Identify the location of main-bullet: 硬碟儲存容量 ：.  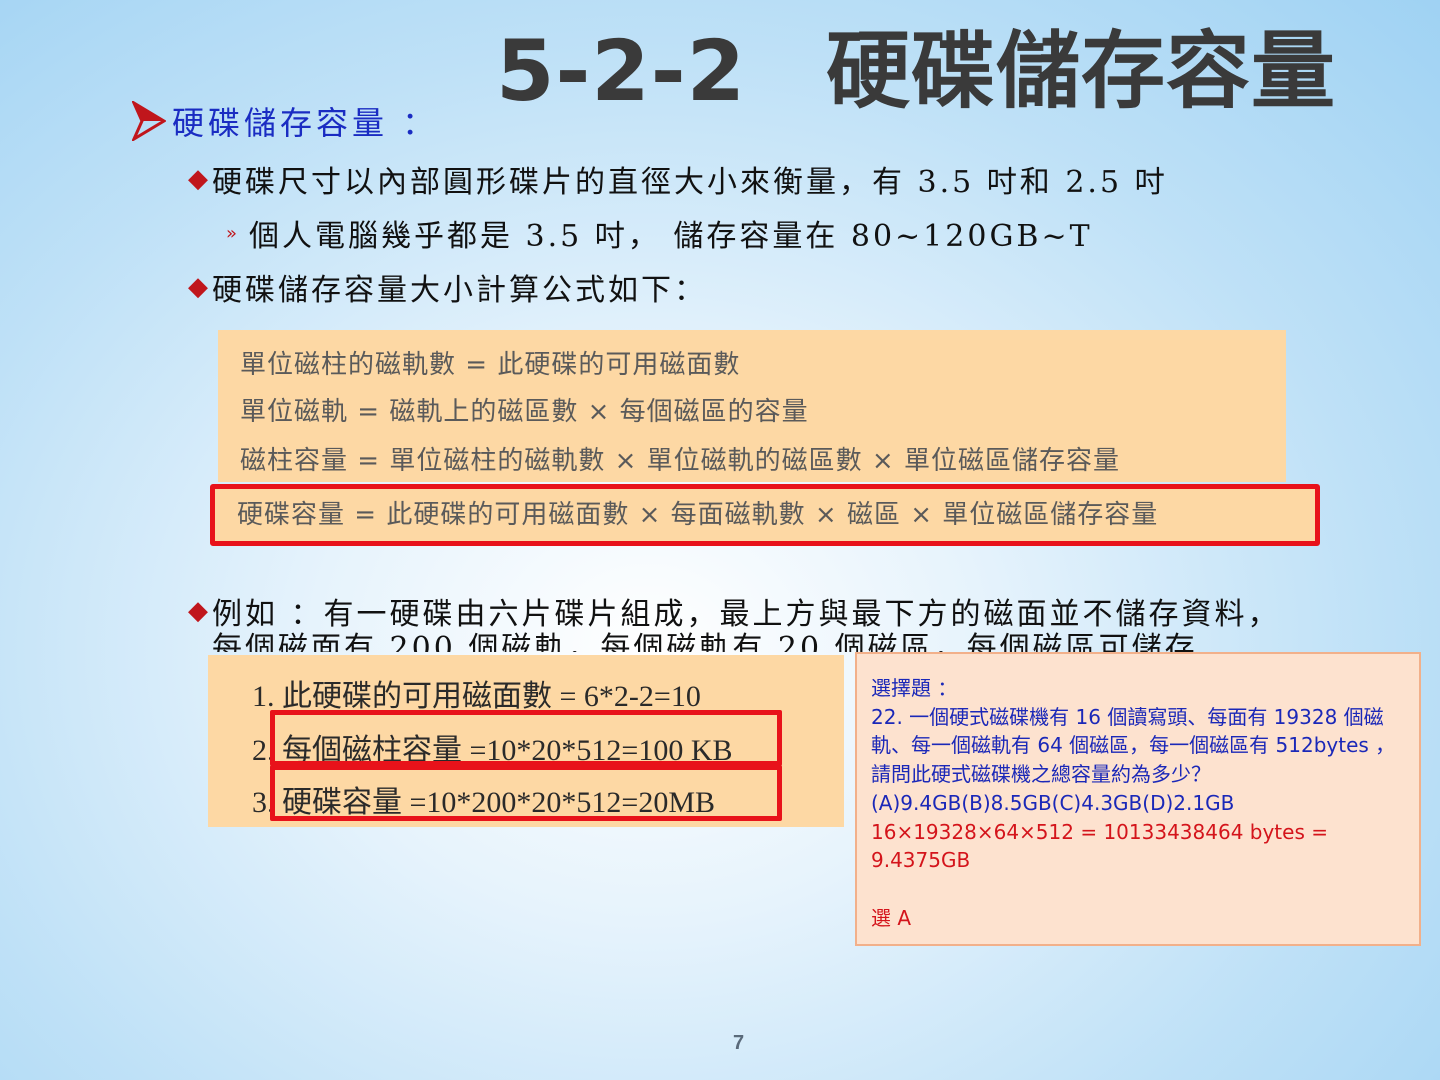
(285, 121).